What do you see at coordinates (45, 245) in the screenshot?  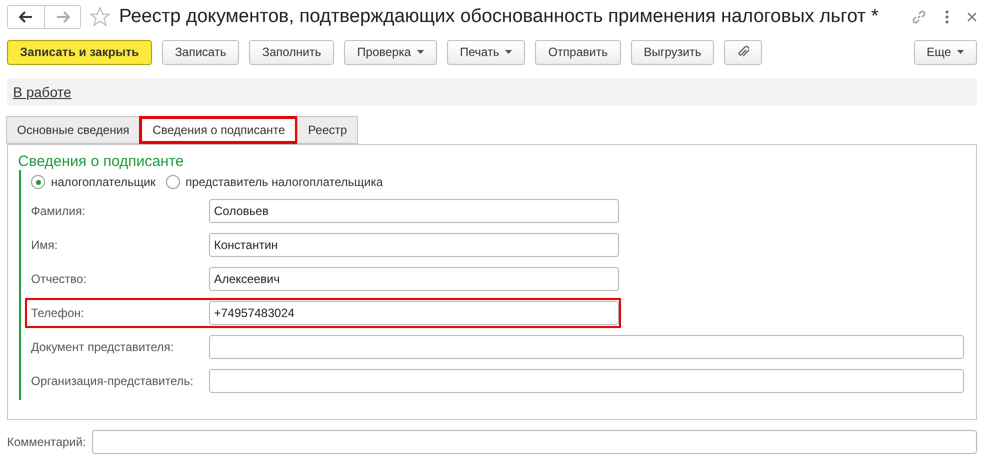 I see `field-label: Имя:` at bounding box center [45, 245].